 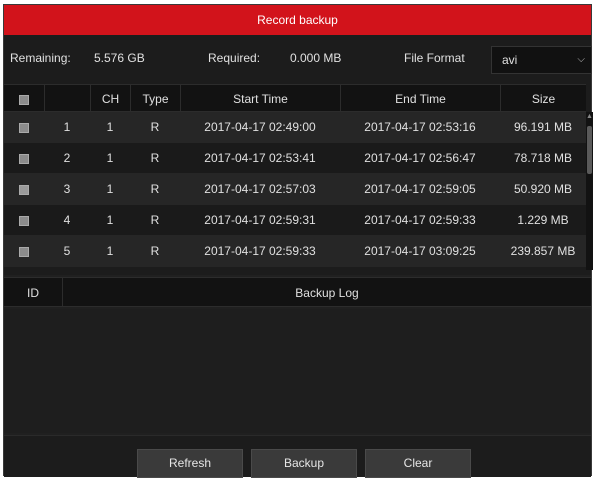 What do you see at coordinates (260, 220) in the screenshot?
I see `row-start-time: 2017-04-17 02:59:31` at bounding box center [260, 220].